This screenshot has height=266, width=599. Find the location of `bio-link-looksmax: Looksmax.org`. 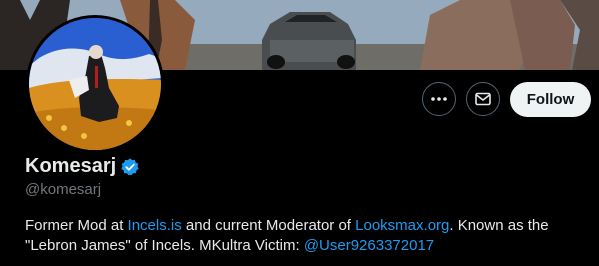

bio-link-looksmax: Looksmax.org is located at coordinates (402, 225).